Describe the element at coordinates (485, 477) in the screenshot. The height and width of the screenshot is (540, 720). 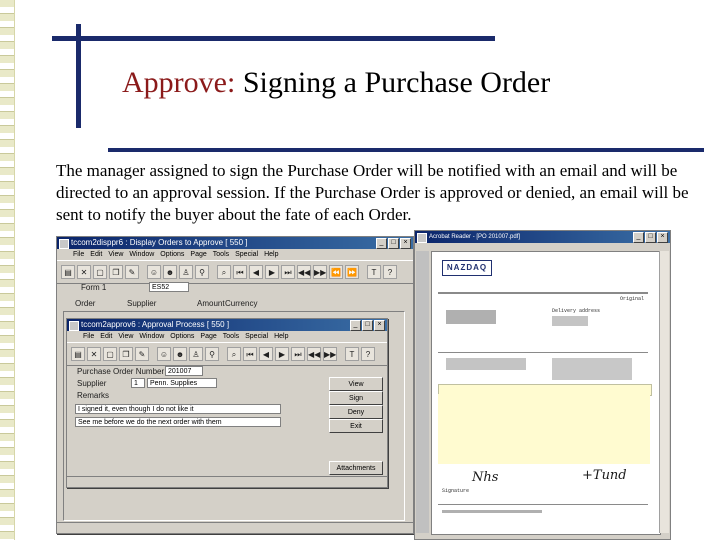
I see `buyer-signature: Nhs` at that location.